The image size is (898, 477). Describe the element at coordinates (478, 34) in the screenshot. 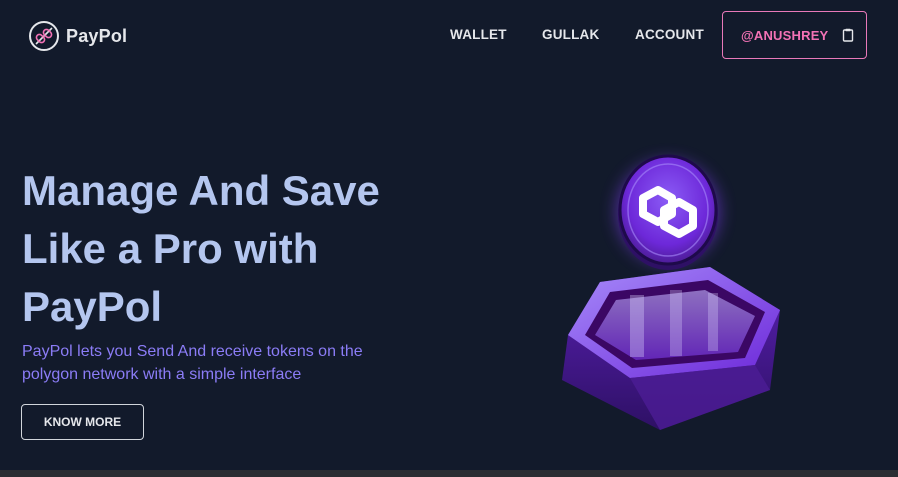

I see `nav-wallet-link: WALLET` at that location.